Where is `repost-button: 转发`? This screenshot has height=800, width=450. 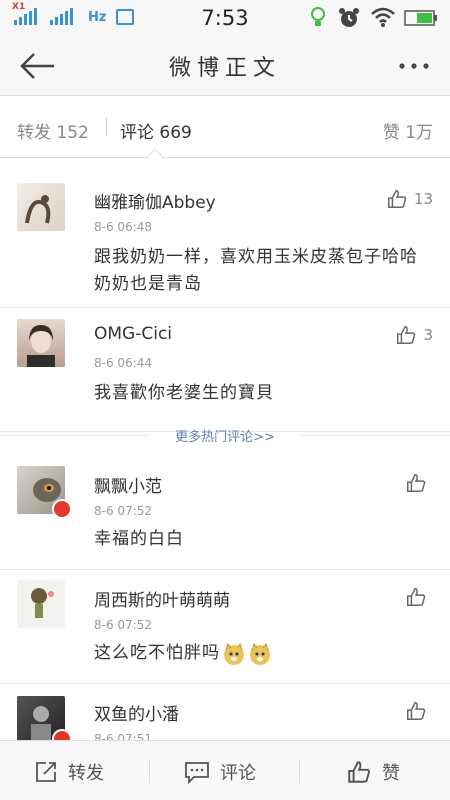 repost-button: 转发 is located at coordinates (69, 772).